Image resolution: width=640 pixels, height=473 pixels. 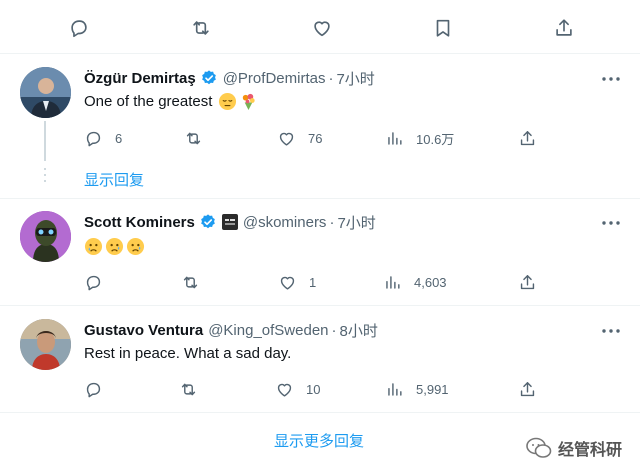 What do you see at coordinates (320, 412) in the screenshot?
I see `divider` at bounding box center [320, 412].